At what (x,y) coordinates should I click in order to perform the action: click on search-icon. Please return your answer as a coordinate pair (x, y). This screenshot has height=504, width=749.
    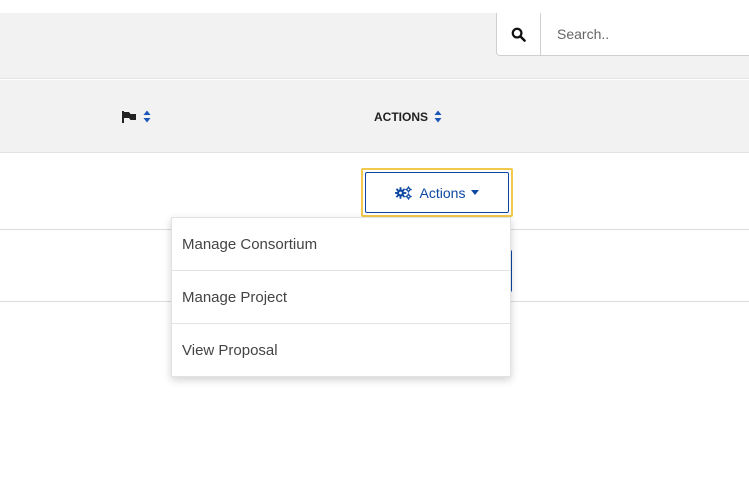
    Looking at the image, I should click on (518, 34).